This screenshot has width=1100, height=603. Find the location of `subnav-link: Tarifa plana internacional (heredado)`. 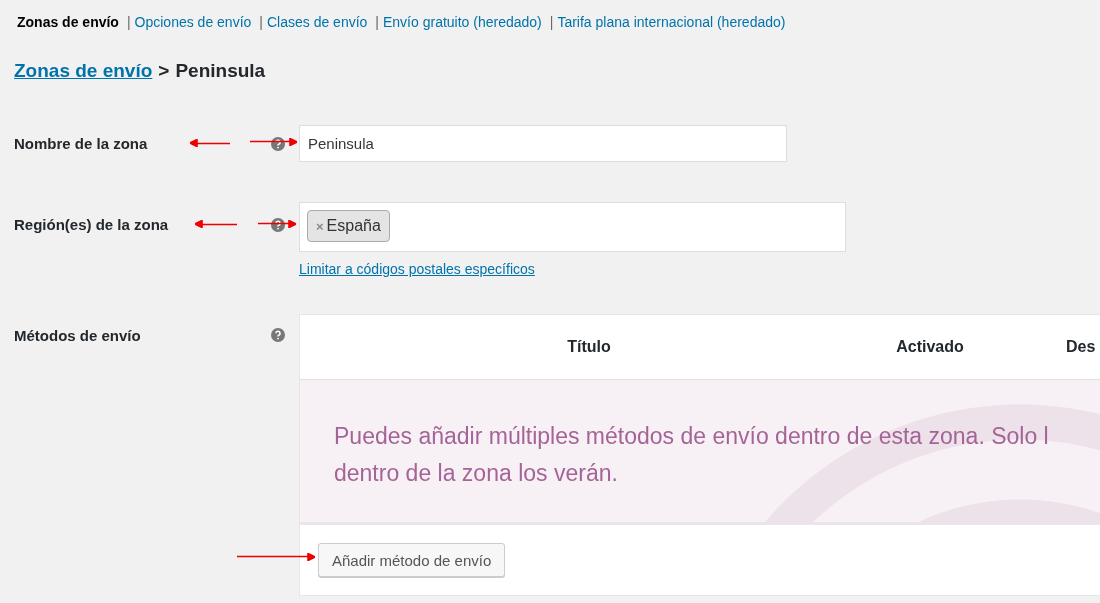

subnav-link: Tarifa plana internacional (heredado) is located at coordinates (671, 22).